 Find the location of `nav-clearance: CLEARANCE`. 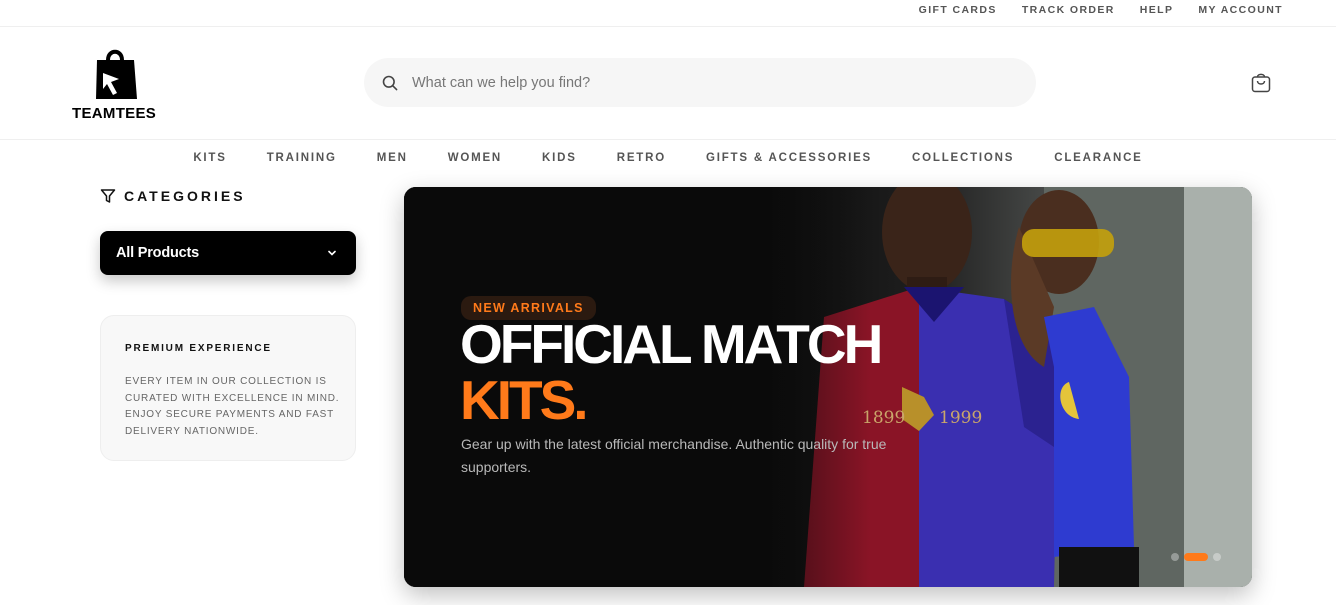

nav-clearance: CLEARANCE is located at coordinates (1098, 158).